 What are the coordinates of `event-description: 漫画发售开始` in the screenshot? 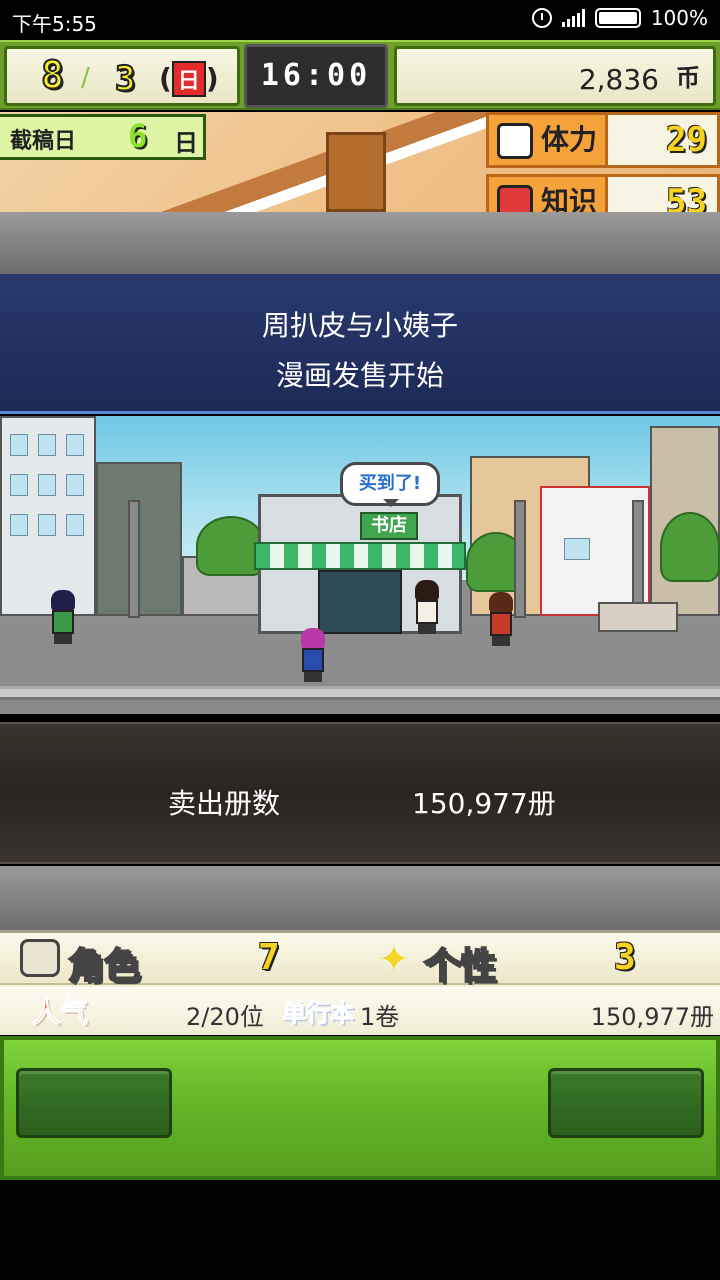 It's located at (359, 375).